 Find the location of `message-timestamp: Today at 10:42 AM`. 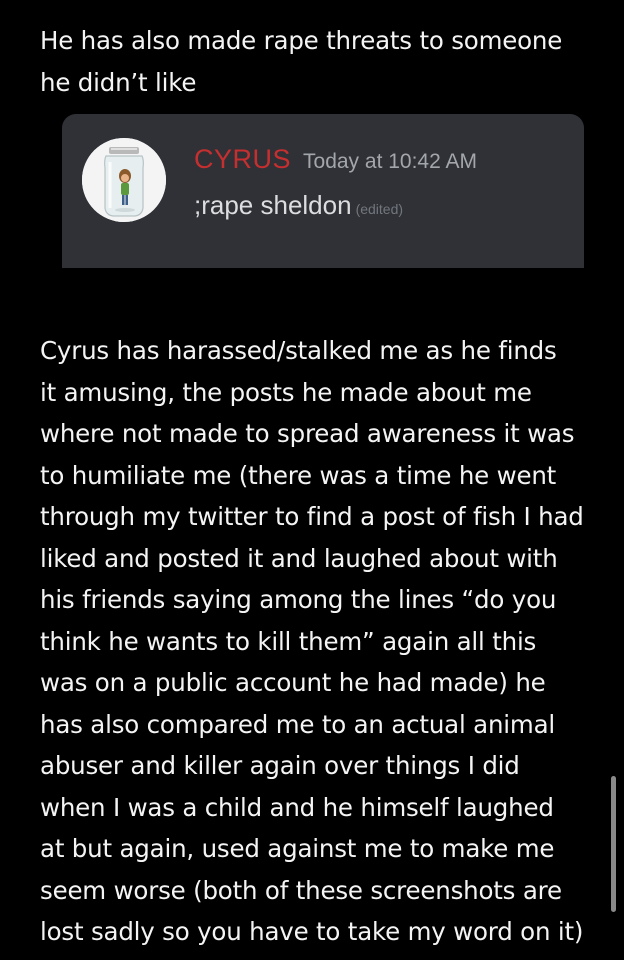

message-timestamp: Today at 10:42 AM is located at coordinates (390, 161).